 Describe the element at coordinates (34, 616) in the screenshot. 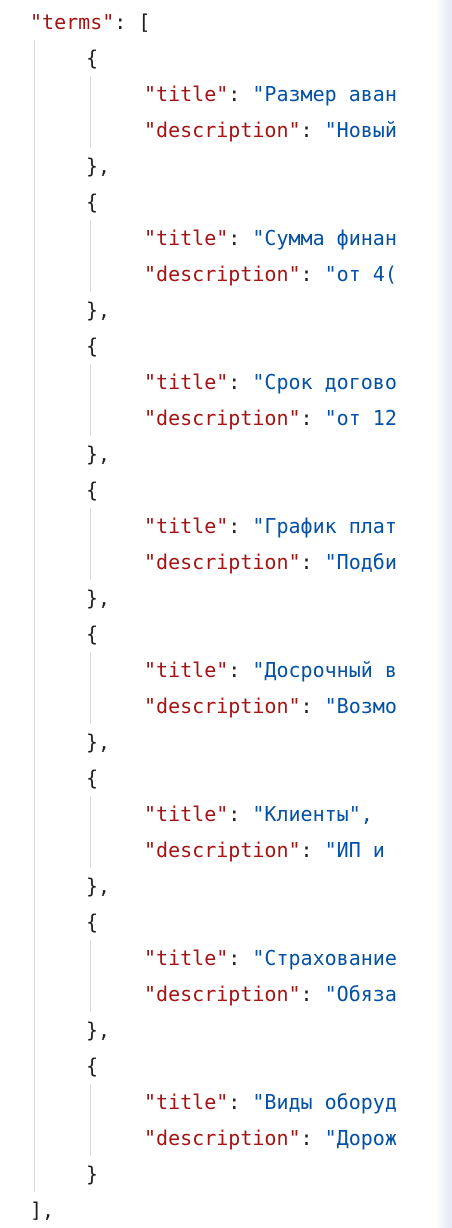

I see `indent-guide-outer` at that location.